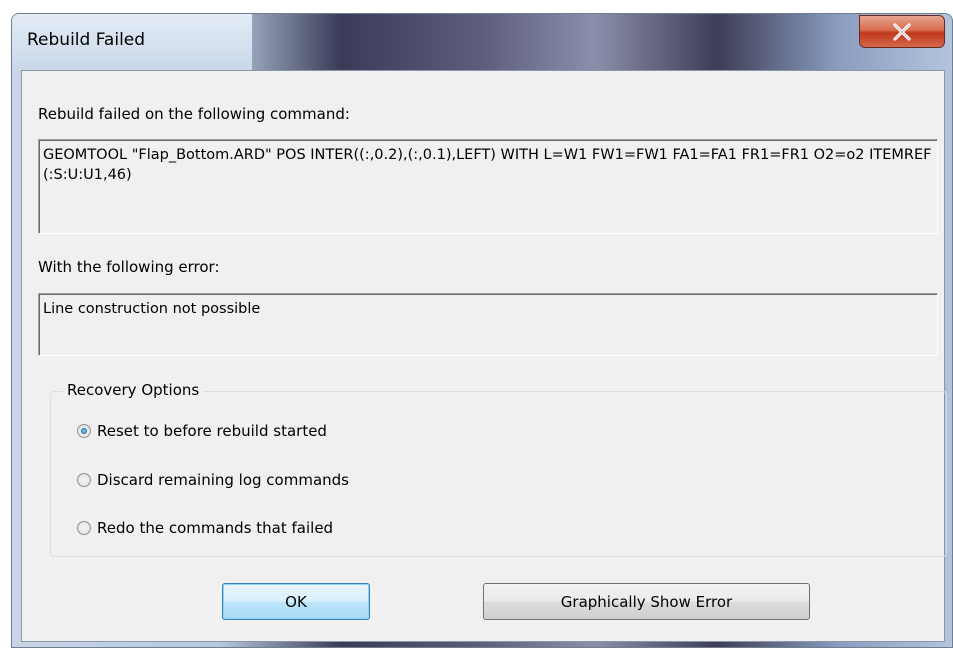 The width and height of the screenshot is (953, 648). I want to click on close-icon, so click(902, 31).